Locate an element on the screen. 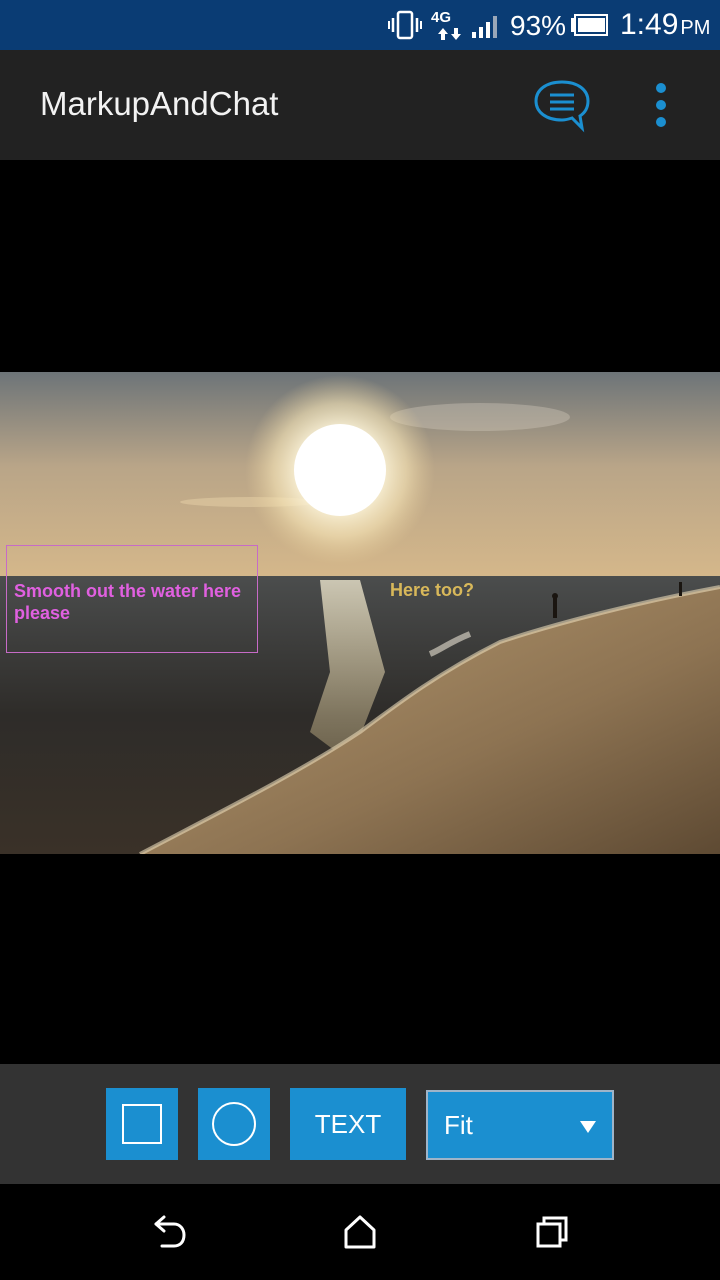 This screenshot has width=720, height=1280. text-tool-button: TEXT is located at coordinates (348, 1124).